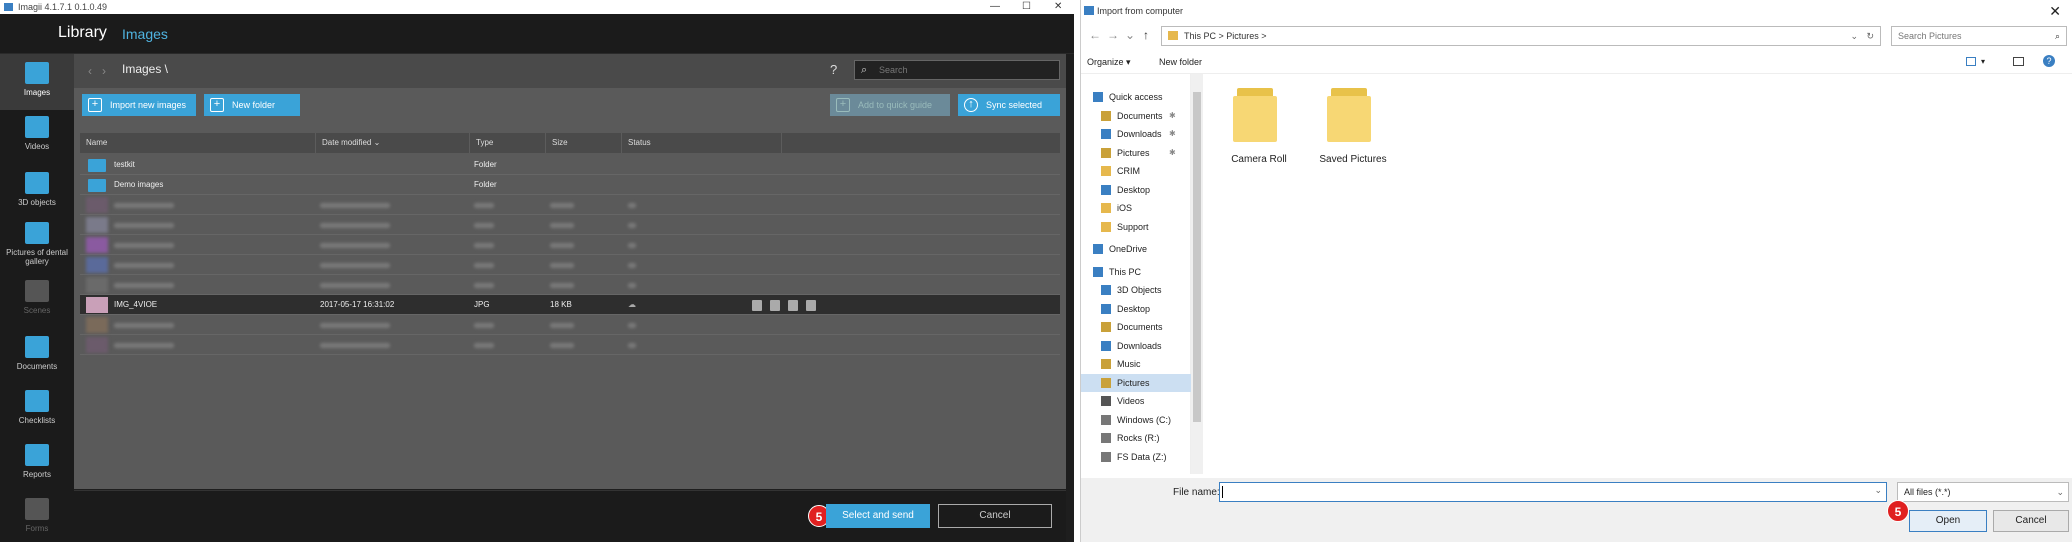 This screenshot has width=2072, height=542. Describe the element at coordinates (1136, 227) in the screenshot. I see `nav-item: Support` at that location.